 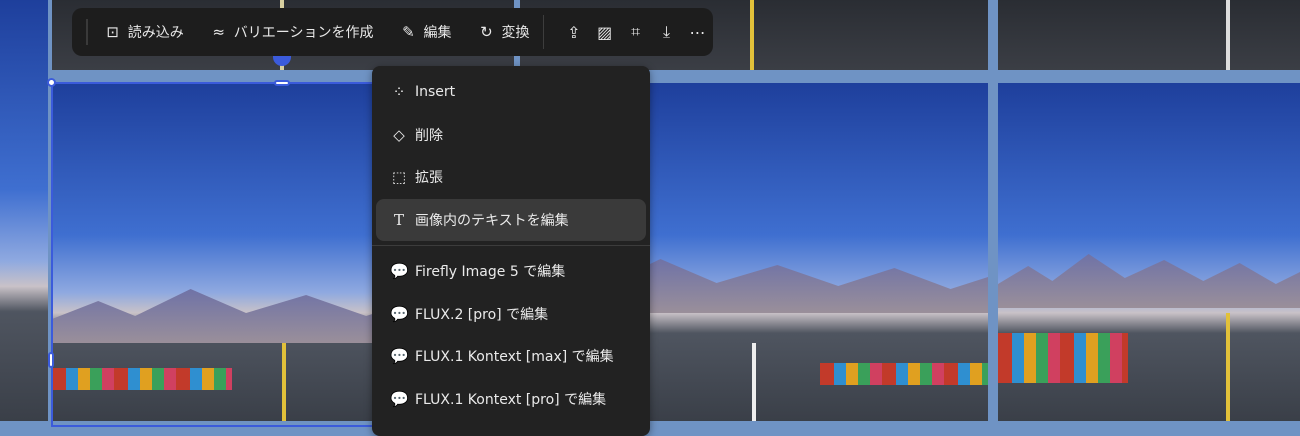 What do you see at coordinates (399, 92) in the screenshot?
I see `insert-sparkle-icon: ⁘` at bounding box center [399, 92].